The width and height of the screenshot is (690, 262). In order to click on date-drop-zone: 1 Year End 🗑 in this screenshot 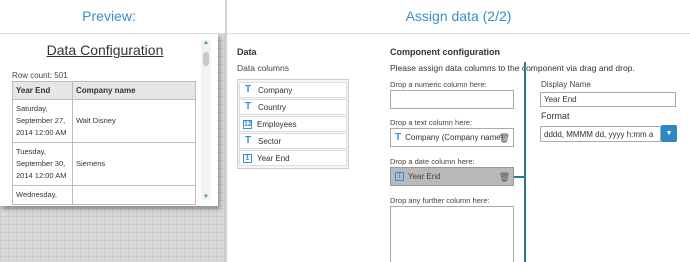, I will do `click(452, 176)`.